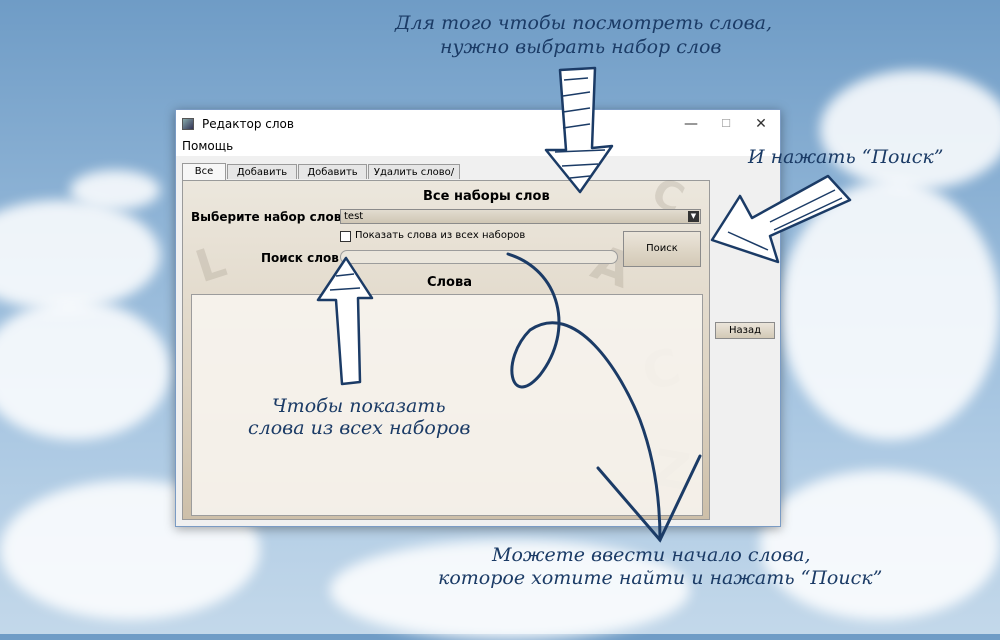 The width and height of the screenshot is (1000, 640). What do you see at coordinates (781, 219) in the screenshot?
I see `left-arrow-icon` at bounding box center [781, 219].